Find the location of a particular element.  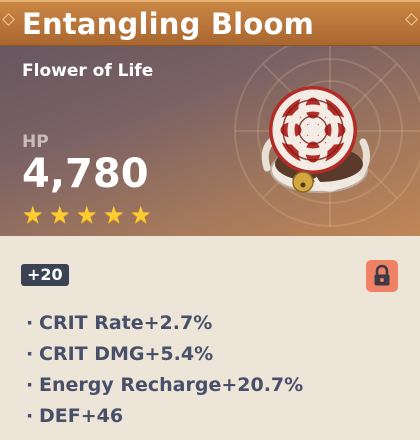

substat-energy-recharge: · Energy Recharge+20.7% is located at coordinates (164, 385).